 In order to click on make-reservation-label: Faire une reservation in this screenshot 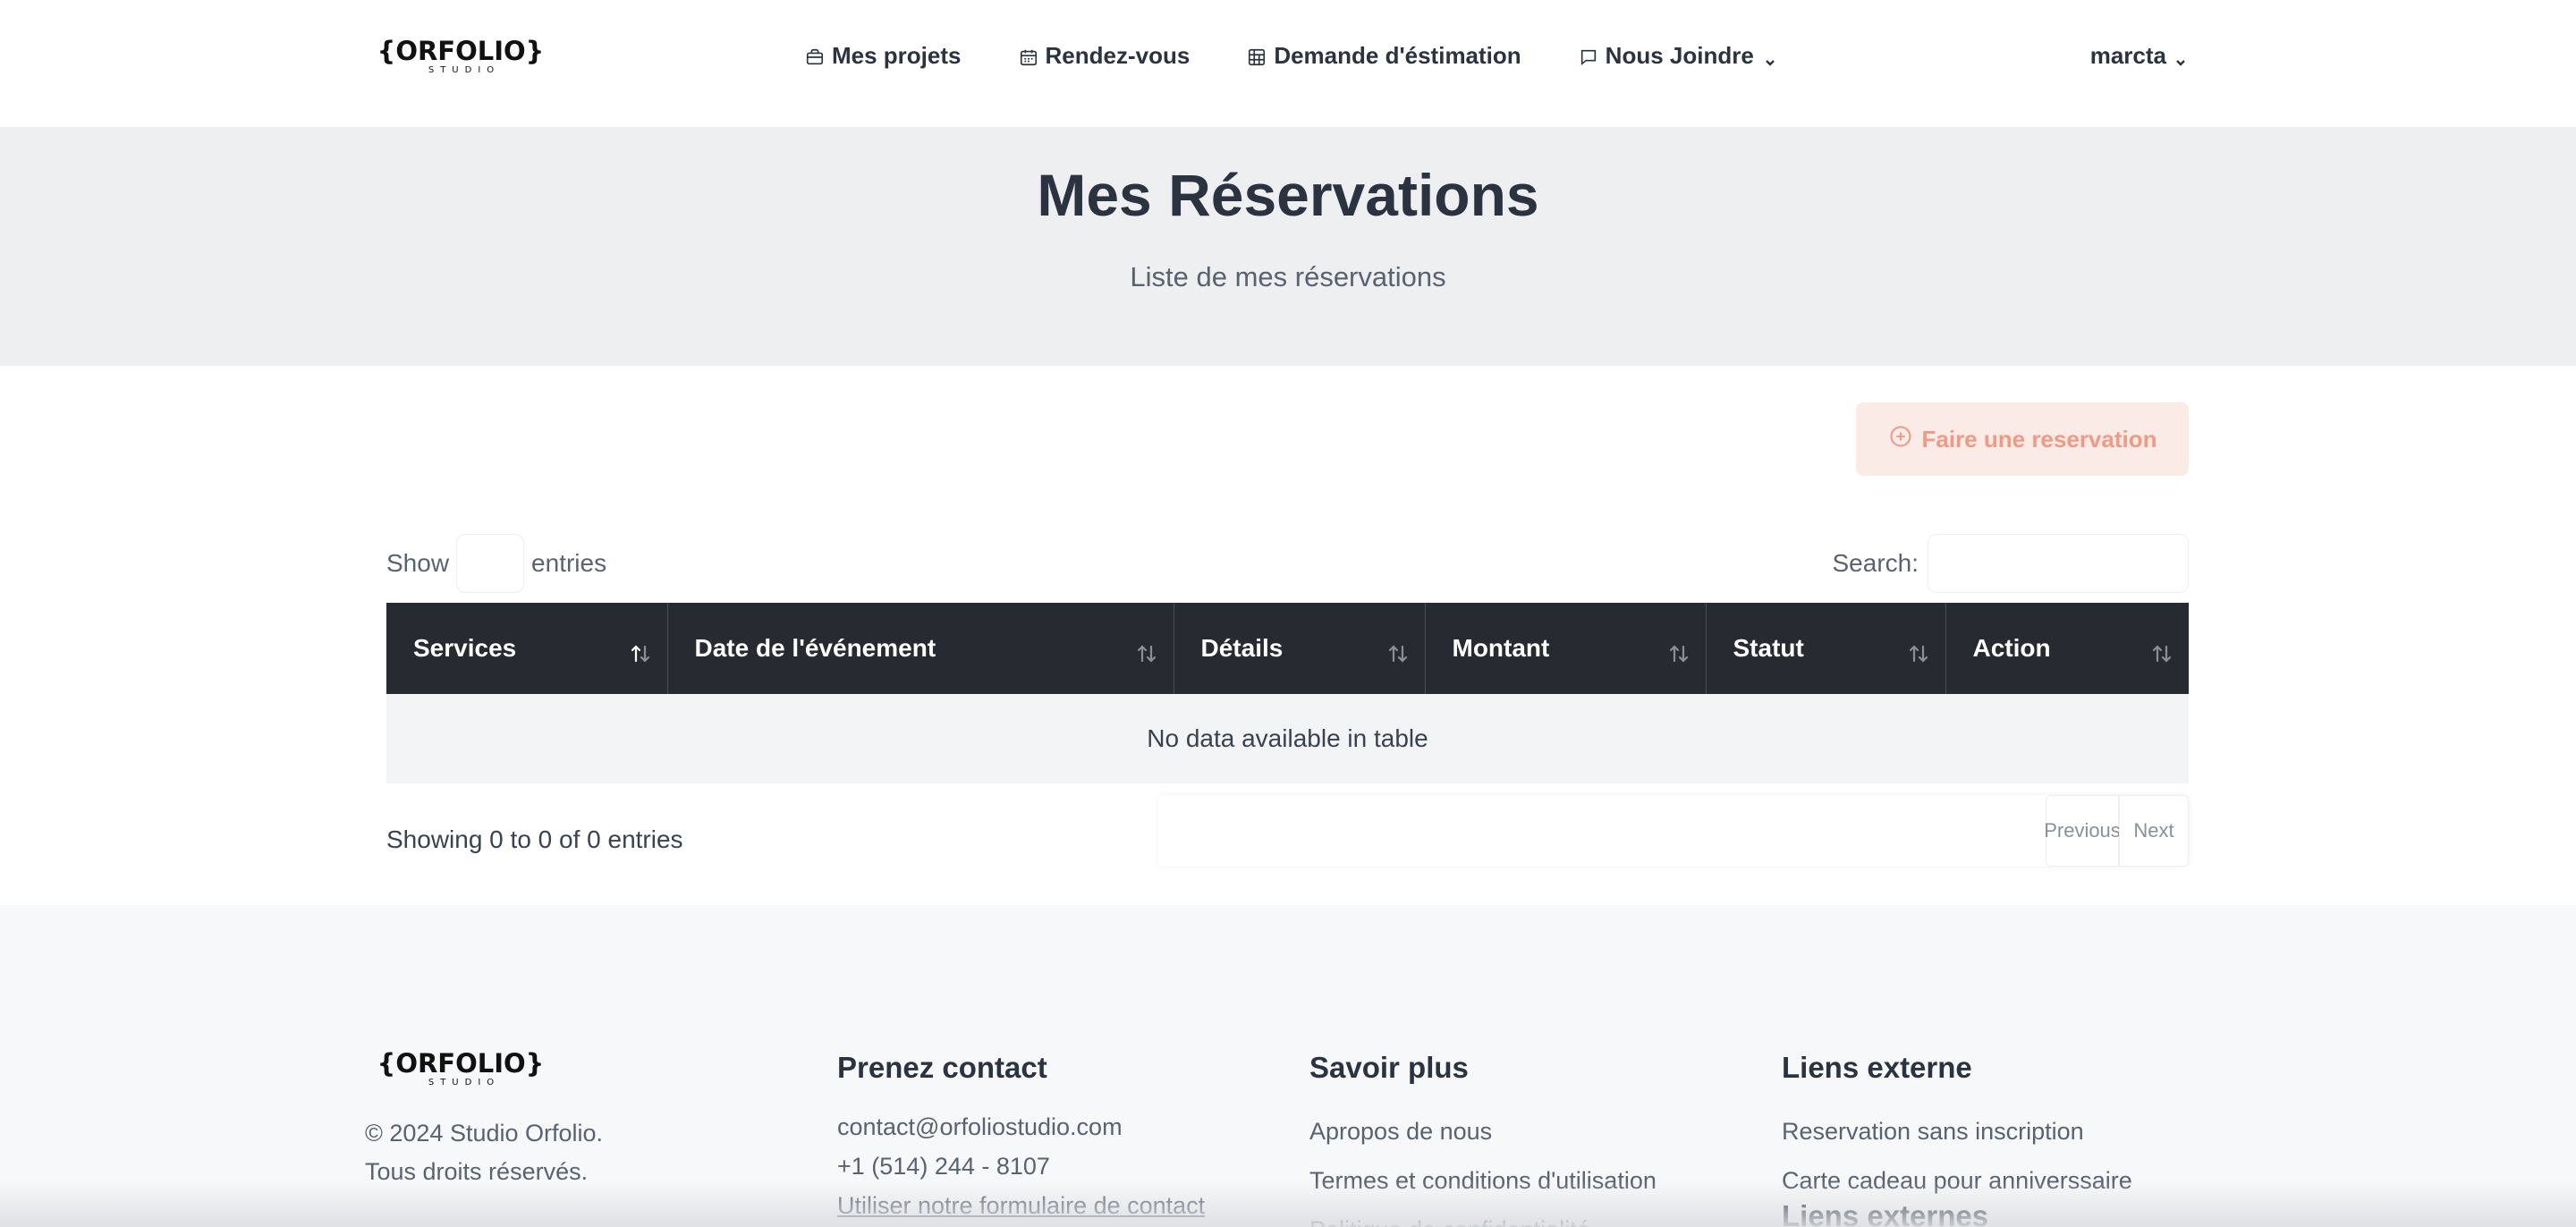, I will do `click(2039, 439)`.